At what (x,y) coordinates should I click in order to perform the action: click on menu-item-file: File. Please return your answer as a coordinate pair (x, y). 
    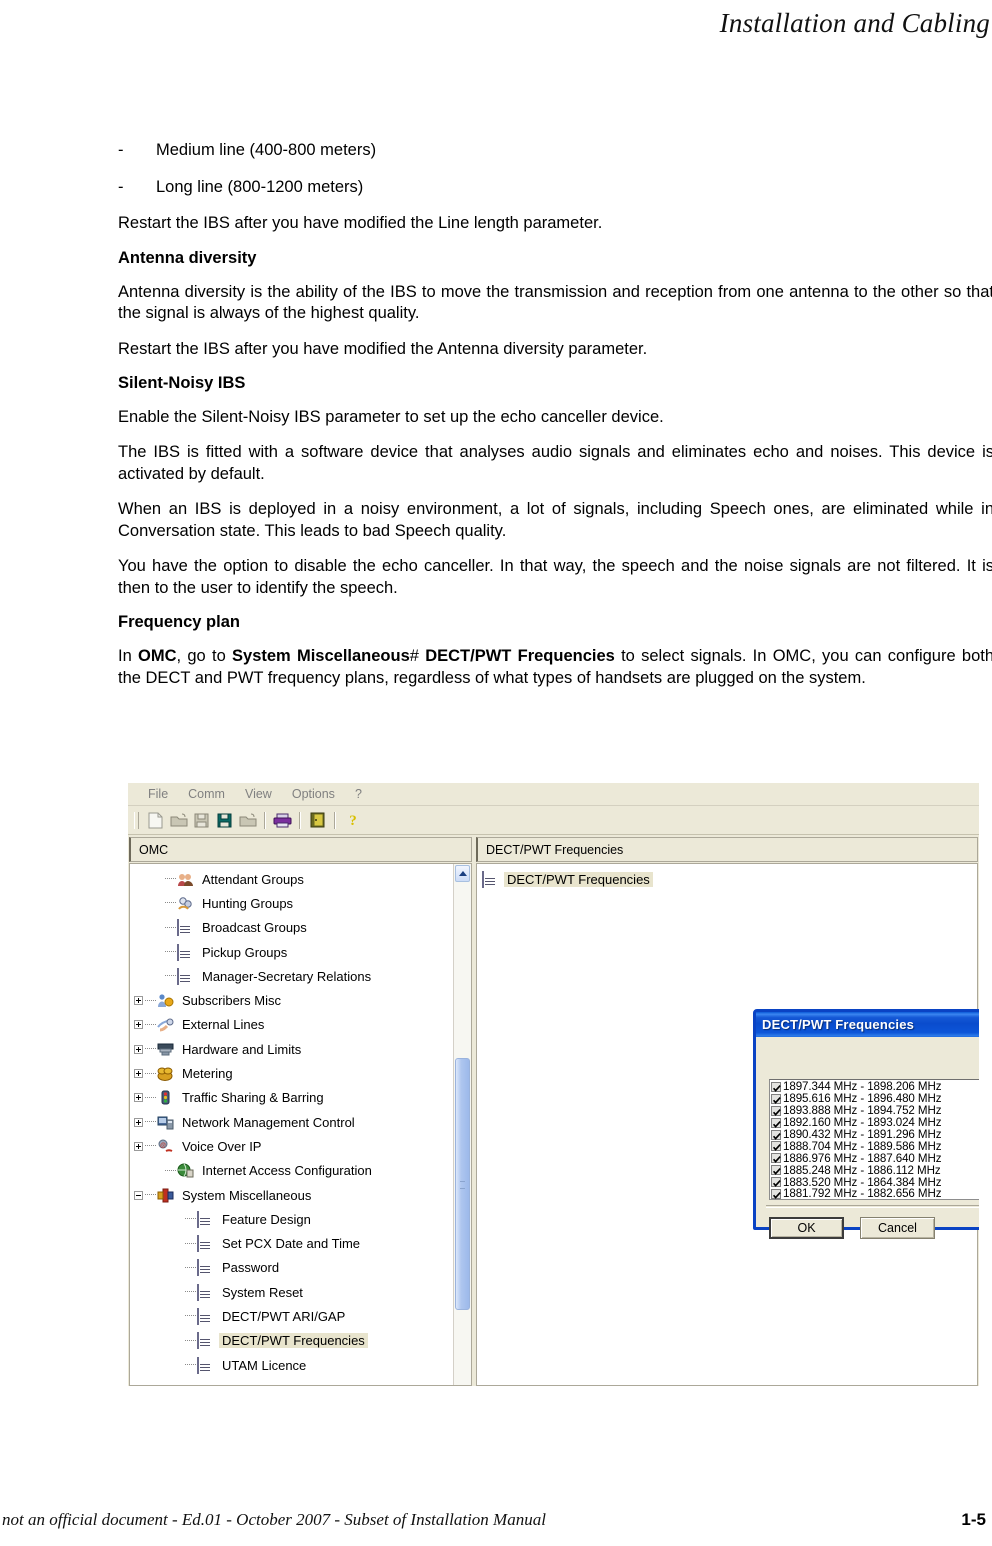
    Looking at the image, I should click on (158, 794).